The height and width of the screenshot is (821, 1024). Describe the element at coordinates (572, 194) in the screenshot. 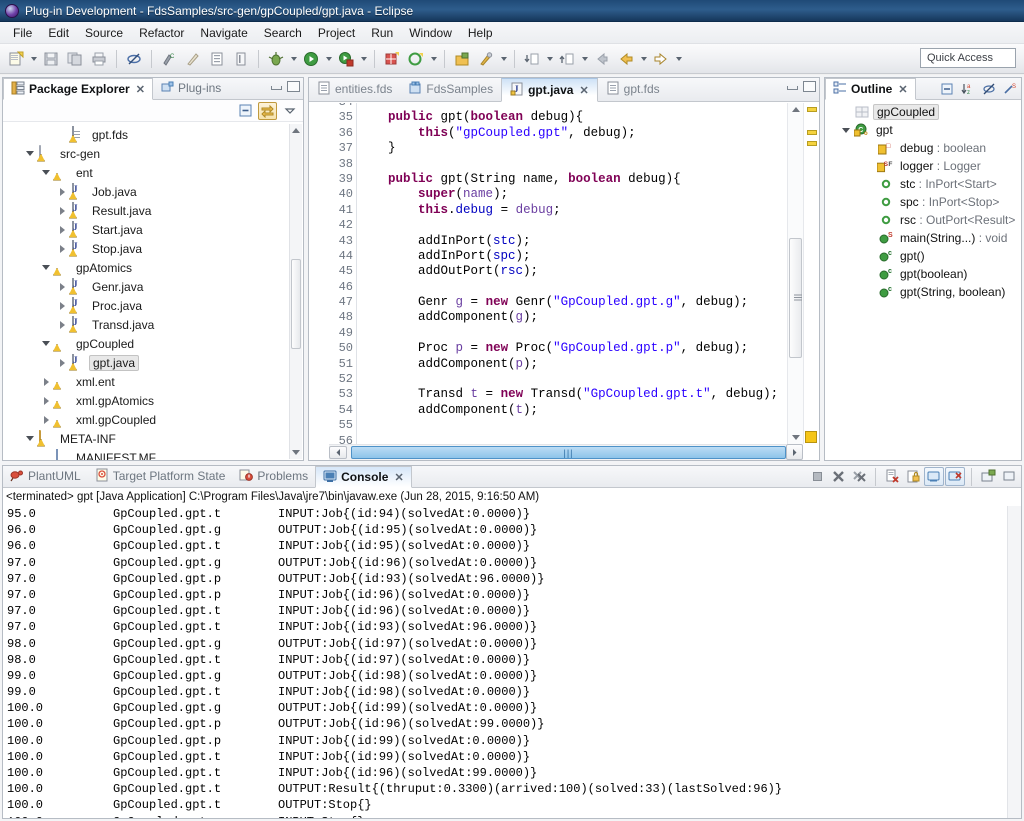

I see `code-line: super(name);` at that location.